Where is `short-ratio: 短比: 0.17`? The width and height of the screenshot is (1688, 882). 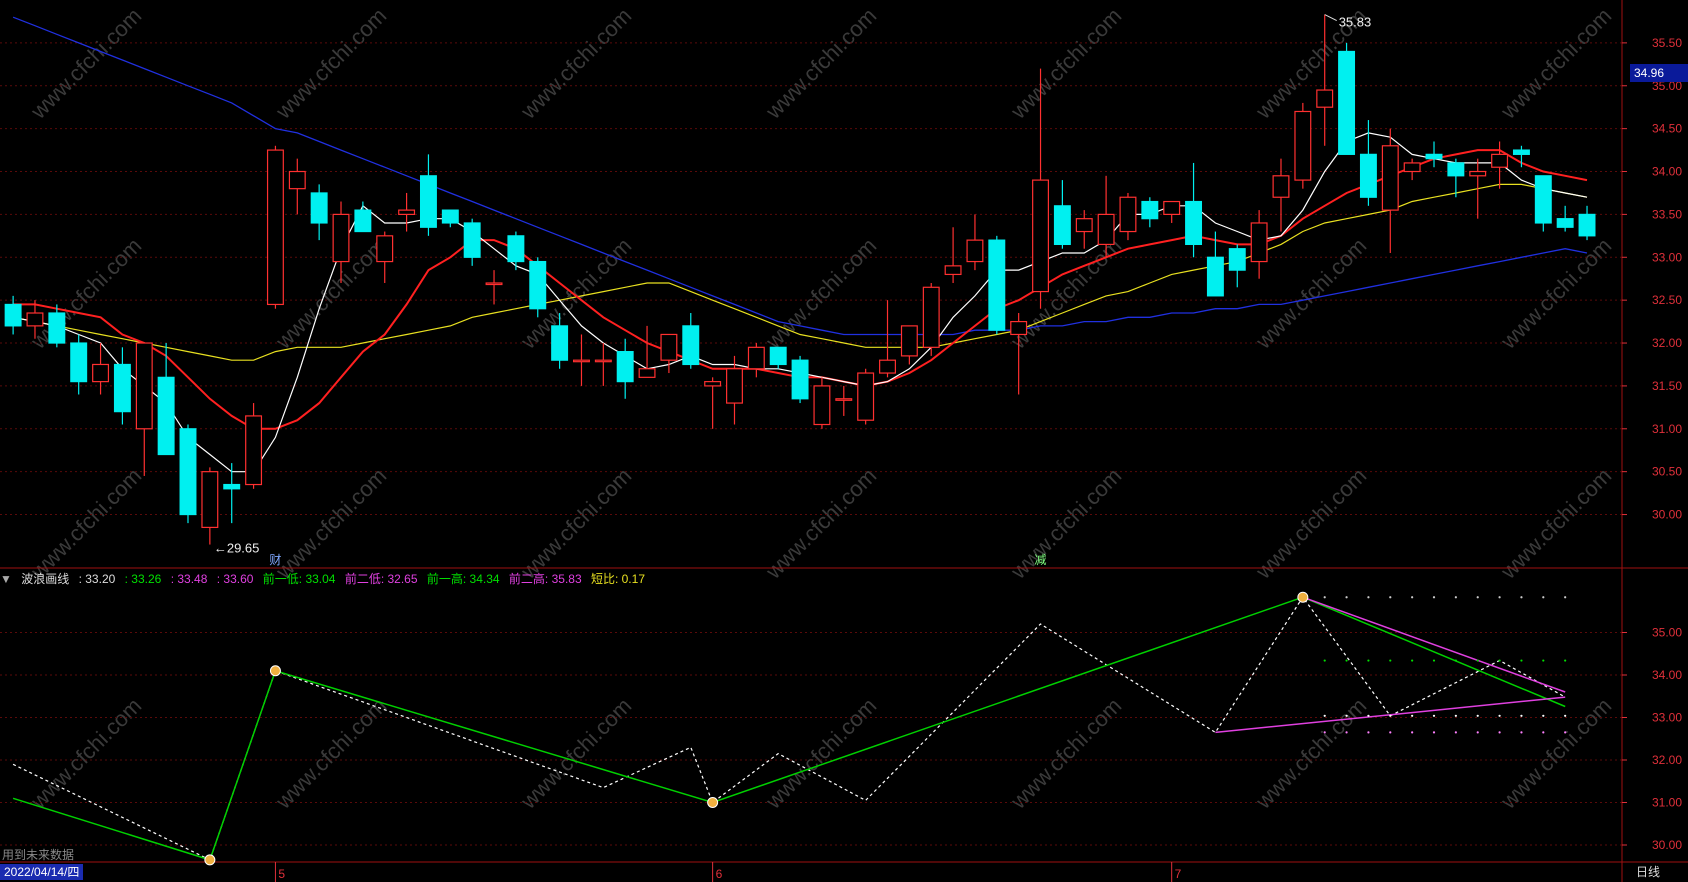
short-ratio: 短比: 0.17 is located at coordinates (617, 579).